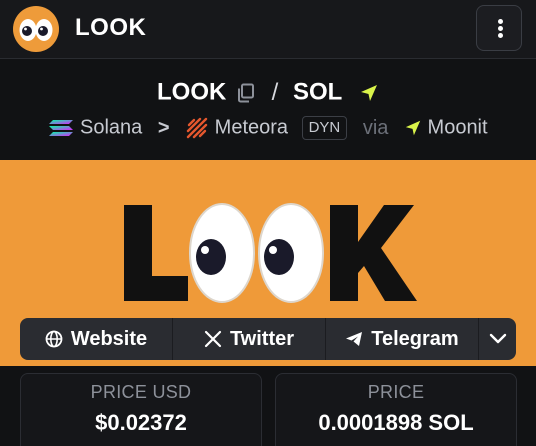  Describe the element at coordinates (458, 128) in the screenshot. I see `launchpad-name: Moonit` at that location.